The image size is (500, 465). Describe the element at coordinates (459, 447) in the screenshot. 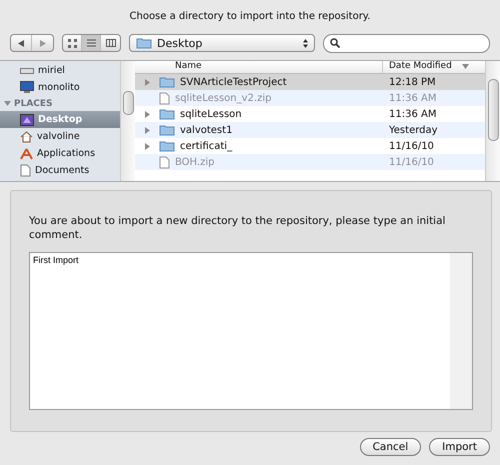

I see `import-button: Import` at that location.